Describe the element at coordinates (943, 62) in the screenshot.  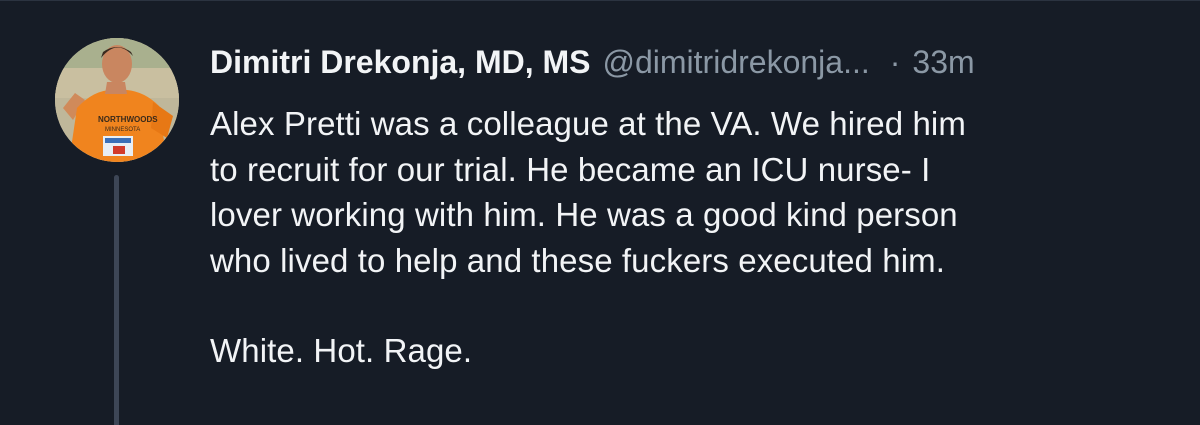
I see `post-timestamp: 33m` at that location.